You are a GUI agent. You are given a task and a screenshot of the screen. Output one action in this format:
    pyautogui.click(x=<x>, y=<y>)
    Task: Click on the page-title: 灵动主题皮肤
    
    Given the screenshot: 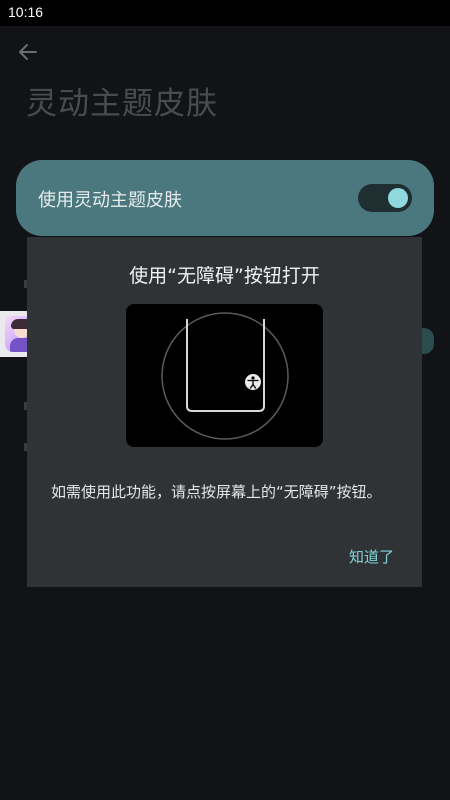 What is the action you would take?
    pyautogui.click(x=122, y=104)
    